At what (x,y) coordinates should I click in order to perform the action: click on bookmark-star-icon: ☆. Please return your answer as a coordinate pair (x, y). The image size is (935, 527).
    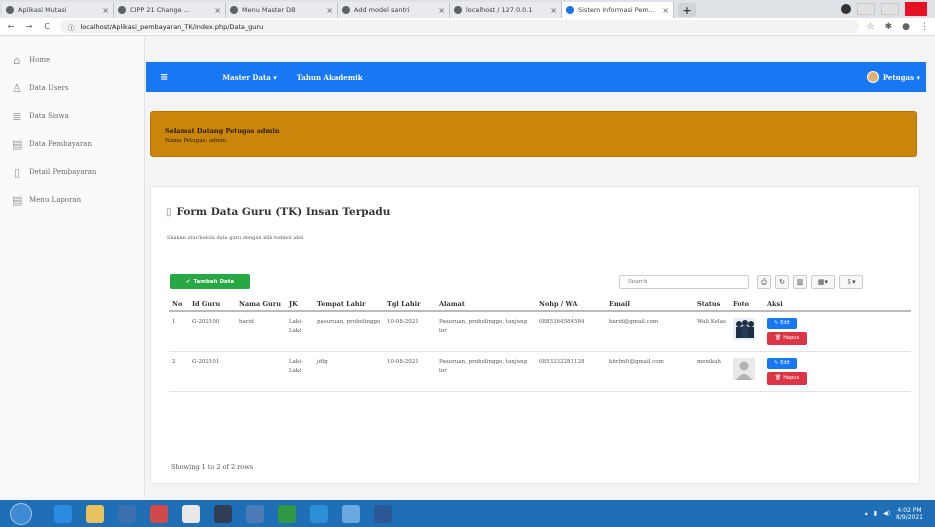
    Looking at the image, I should click on (871, 27).